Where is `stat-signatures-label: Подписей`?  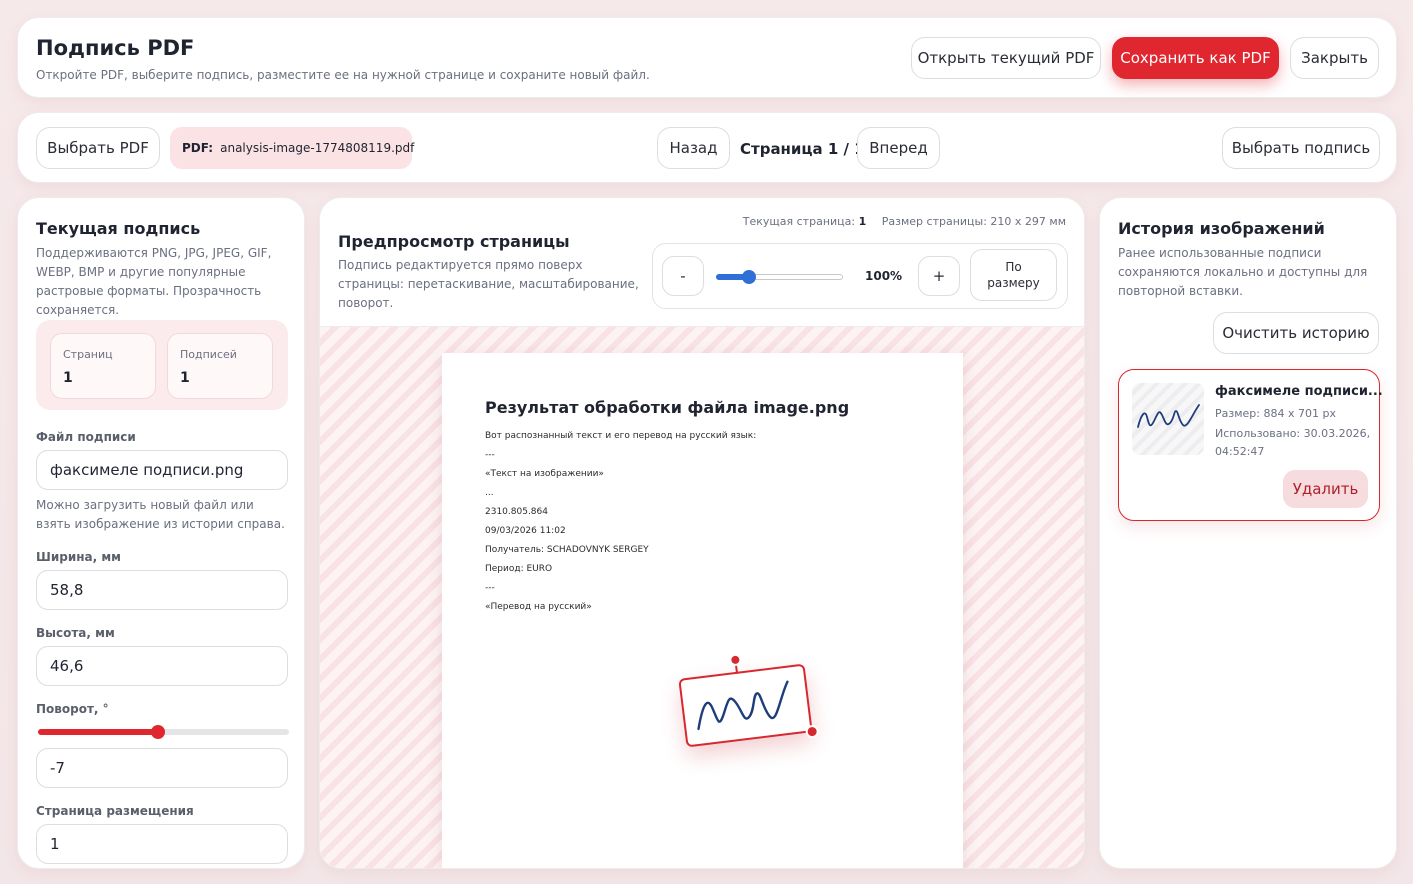 stat-signatures-label: Подписей is located at coordinates (208, 354).